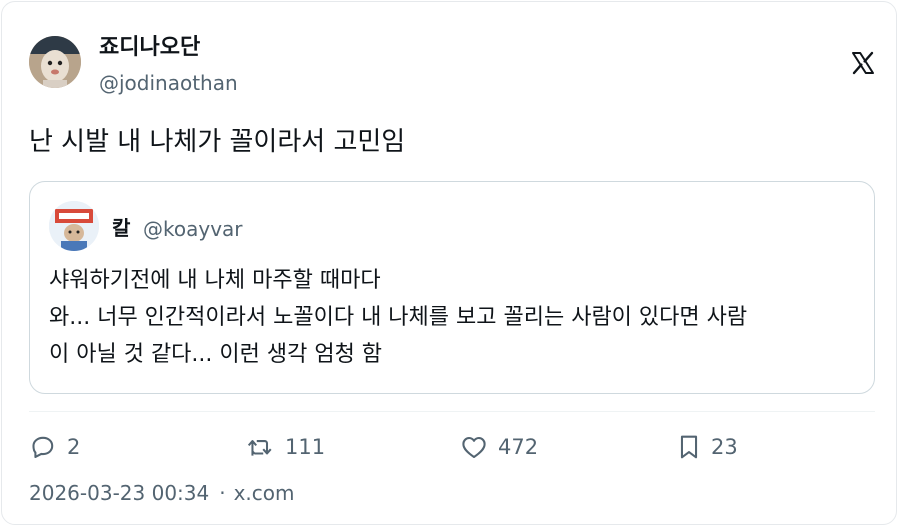  I want to click on like-count: 472, so click(518, 447).